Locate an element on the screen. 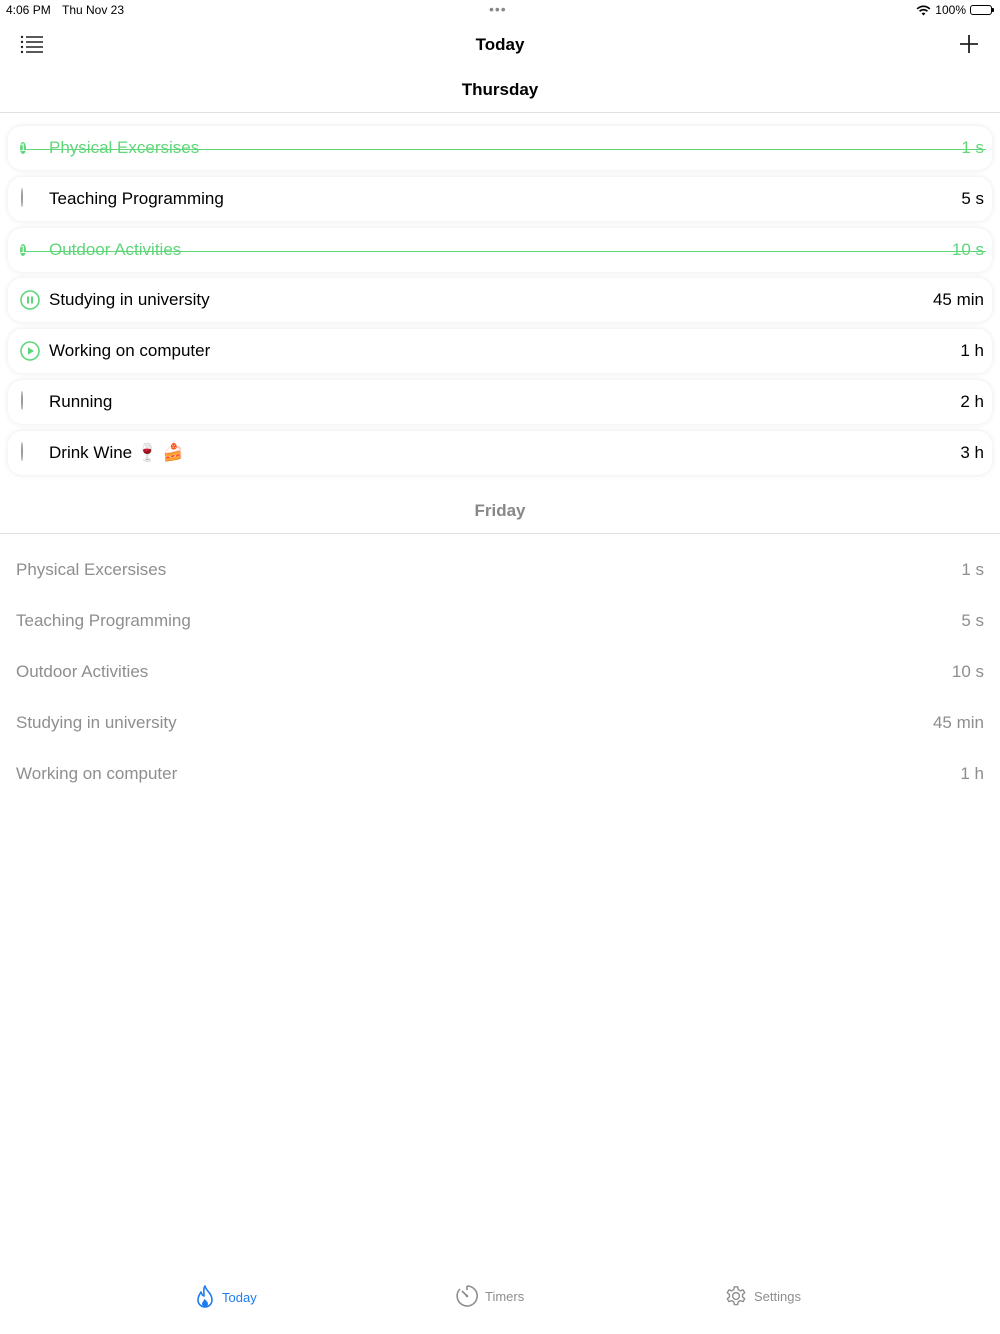 This screenshot has height=1334, width=1000. tab-today: Today is located at coordinates (225, 1297).